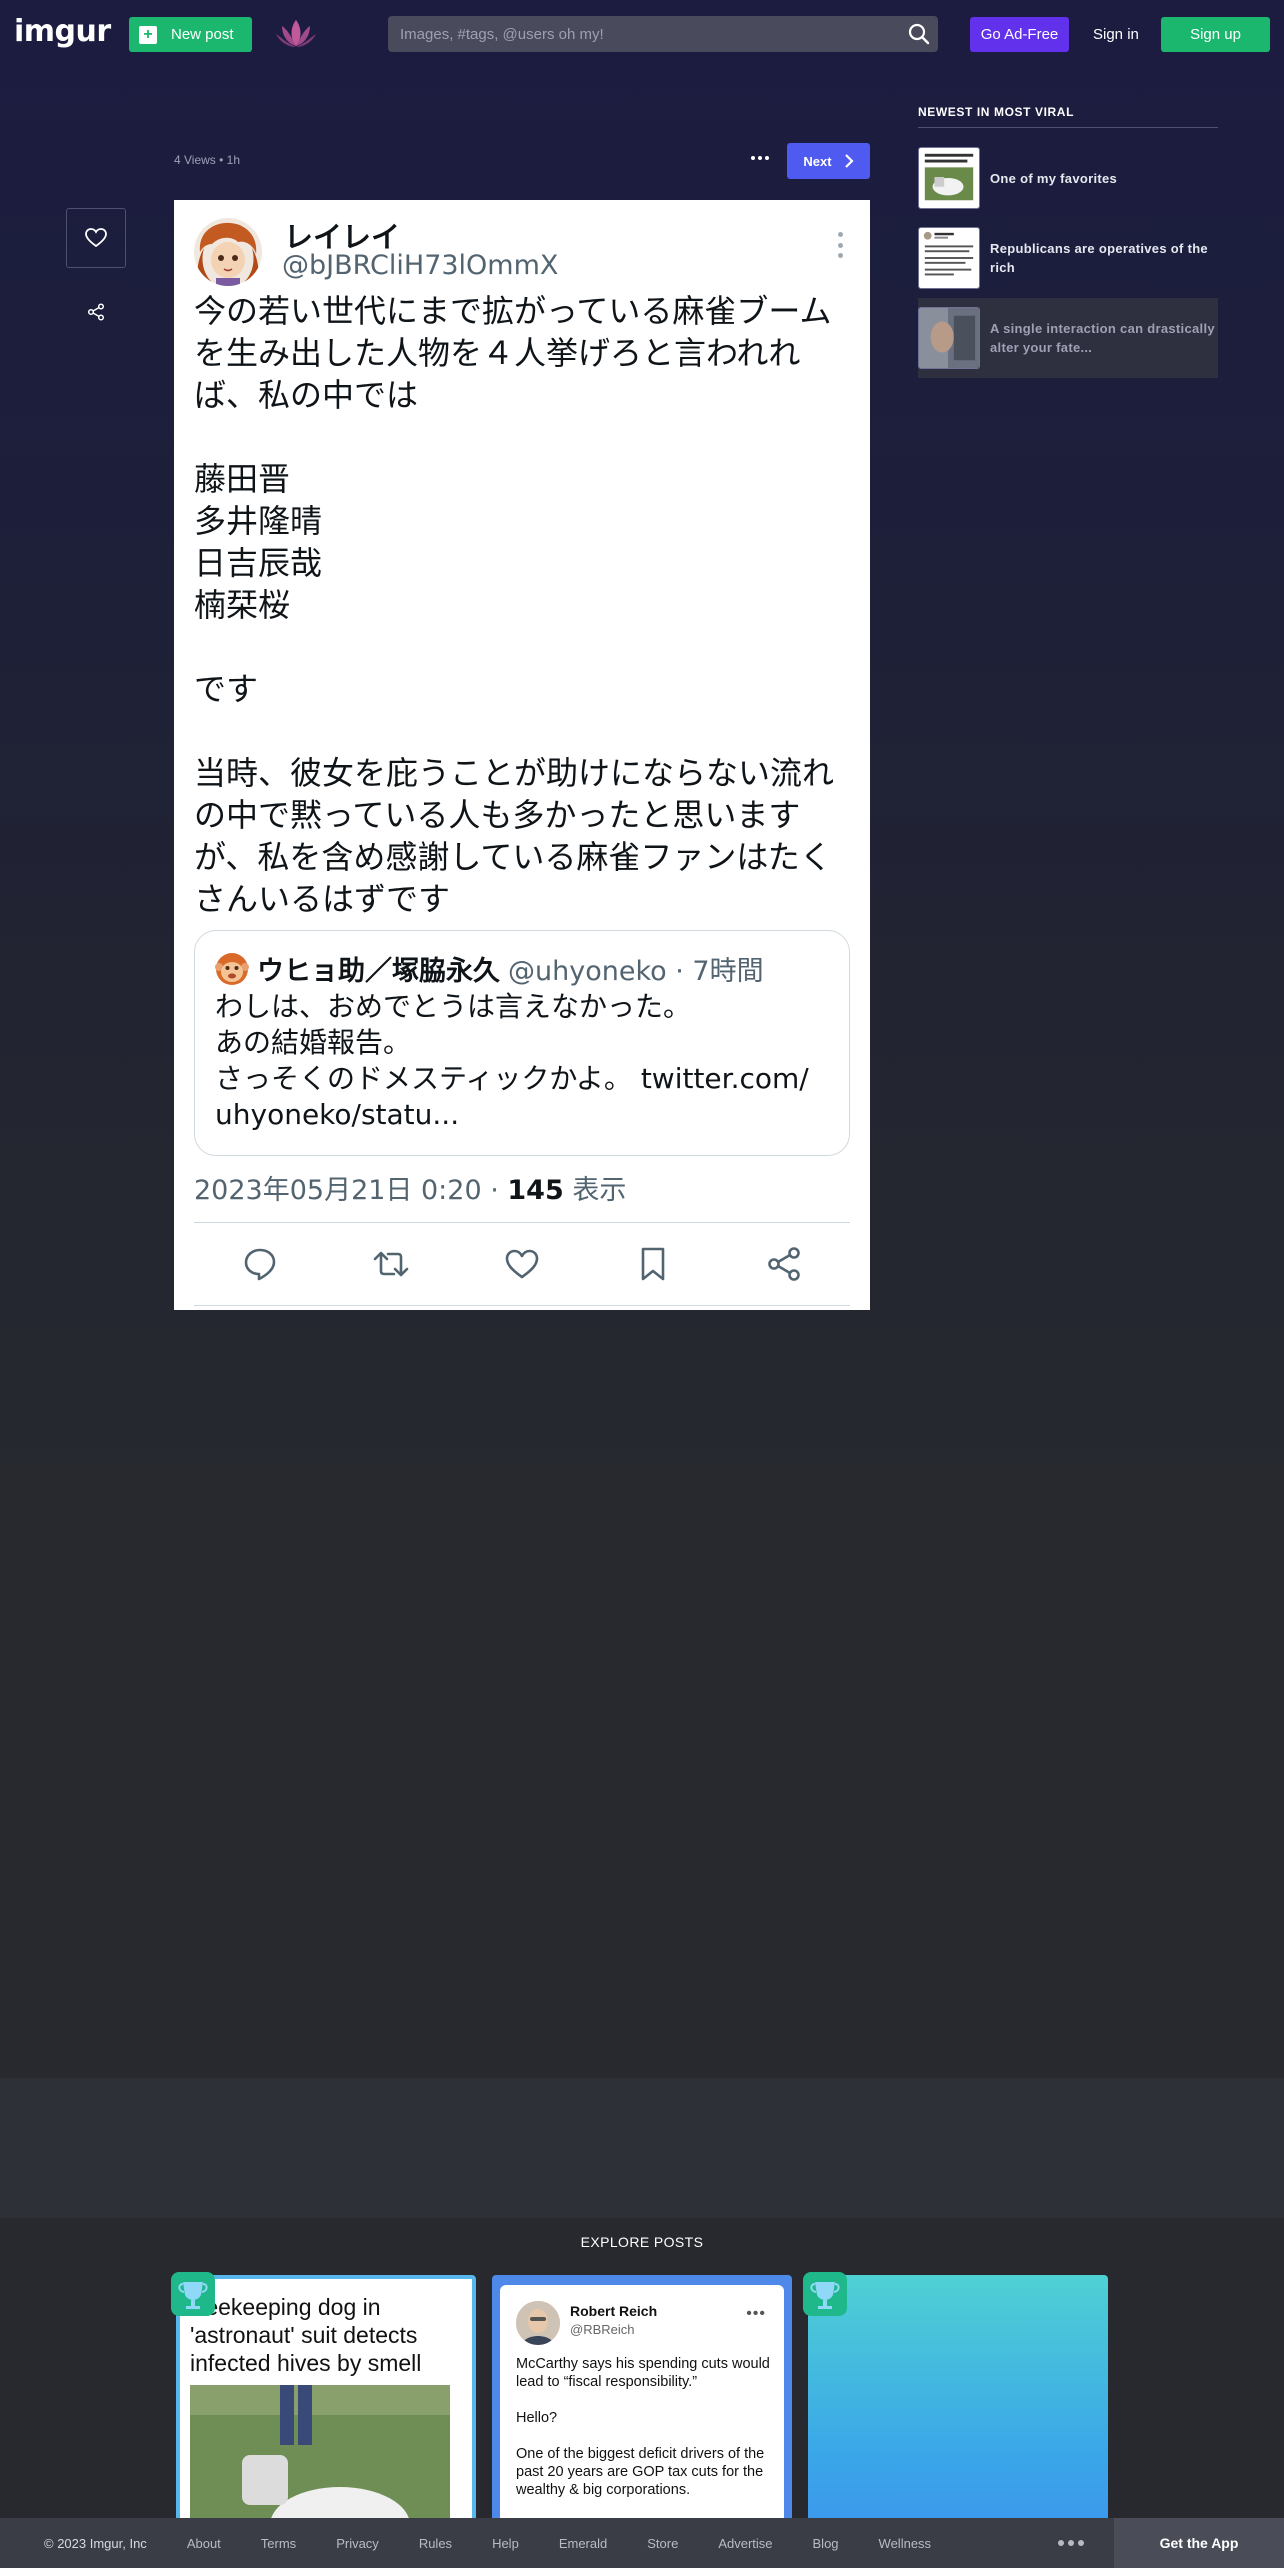  What do you see at coordinates (642, 2148) in the screenshot?
I see `ad-band` at bounding box center [642, 2148].